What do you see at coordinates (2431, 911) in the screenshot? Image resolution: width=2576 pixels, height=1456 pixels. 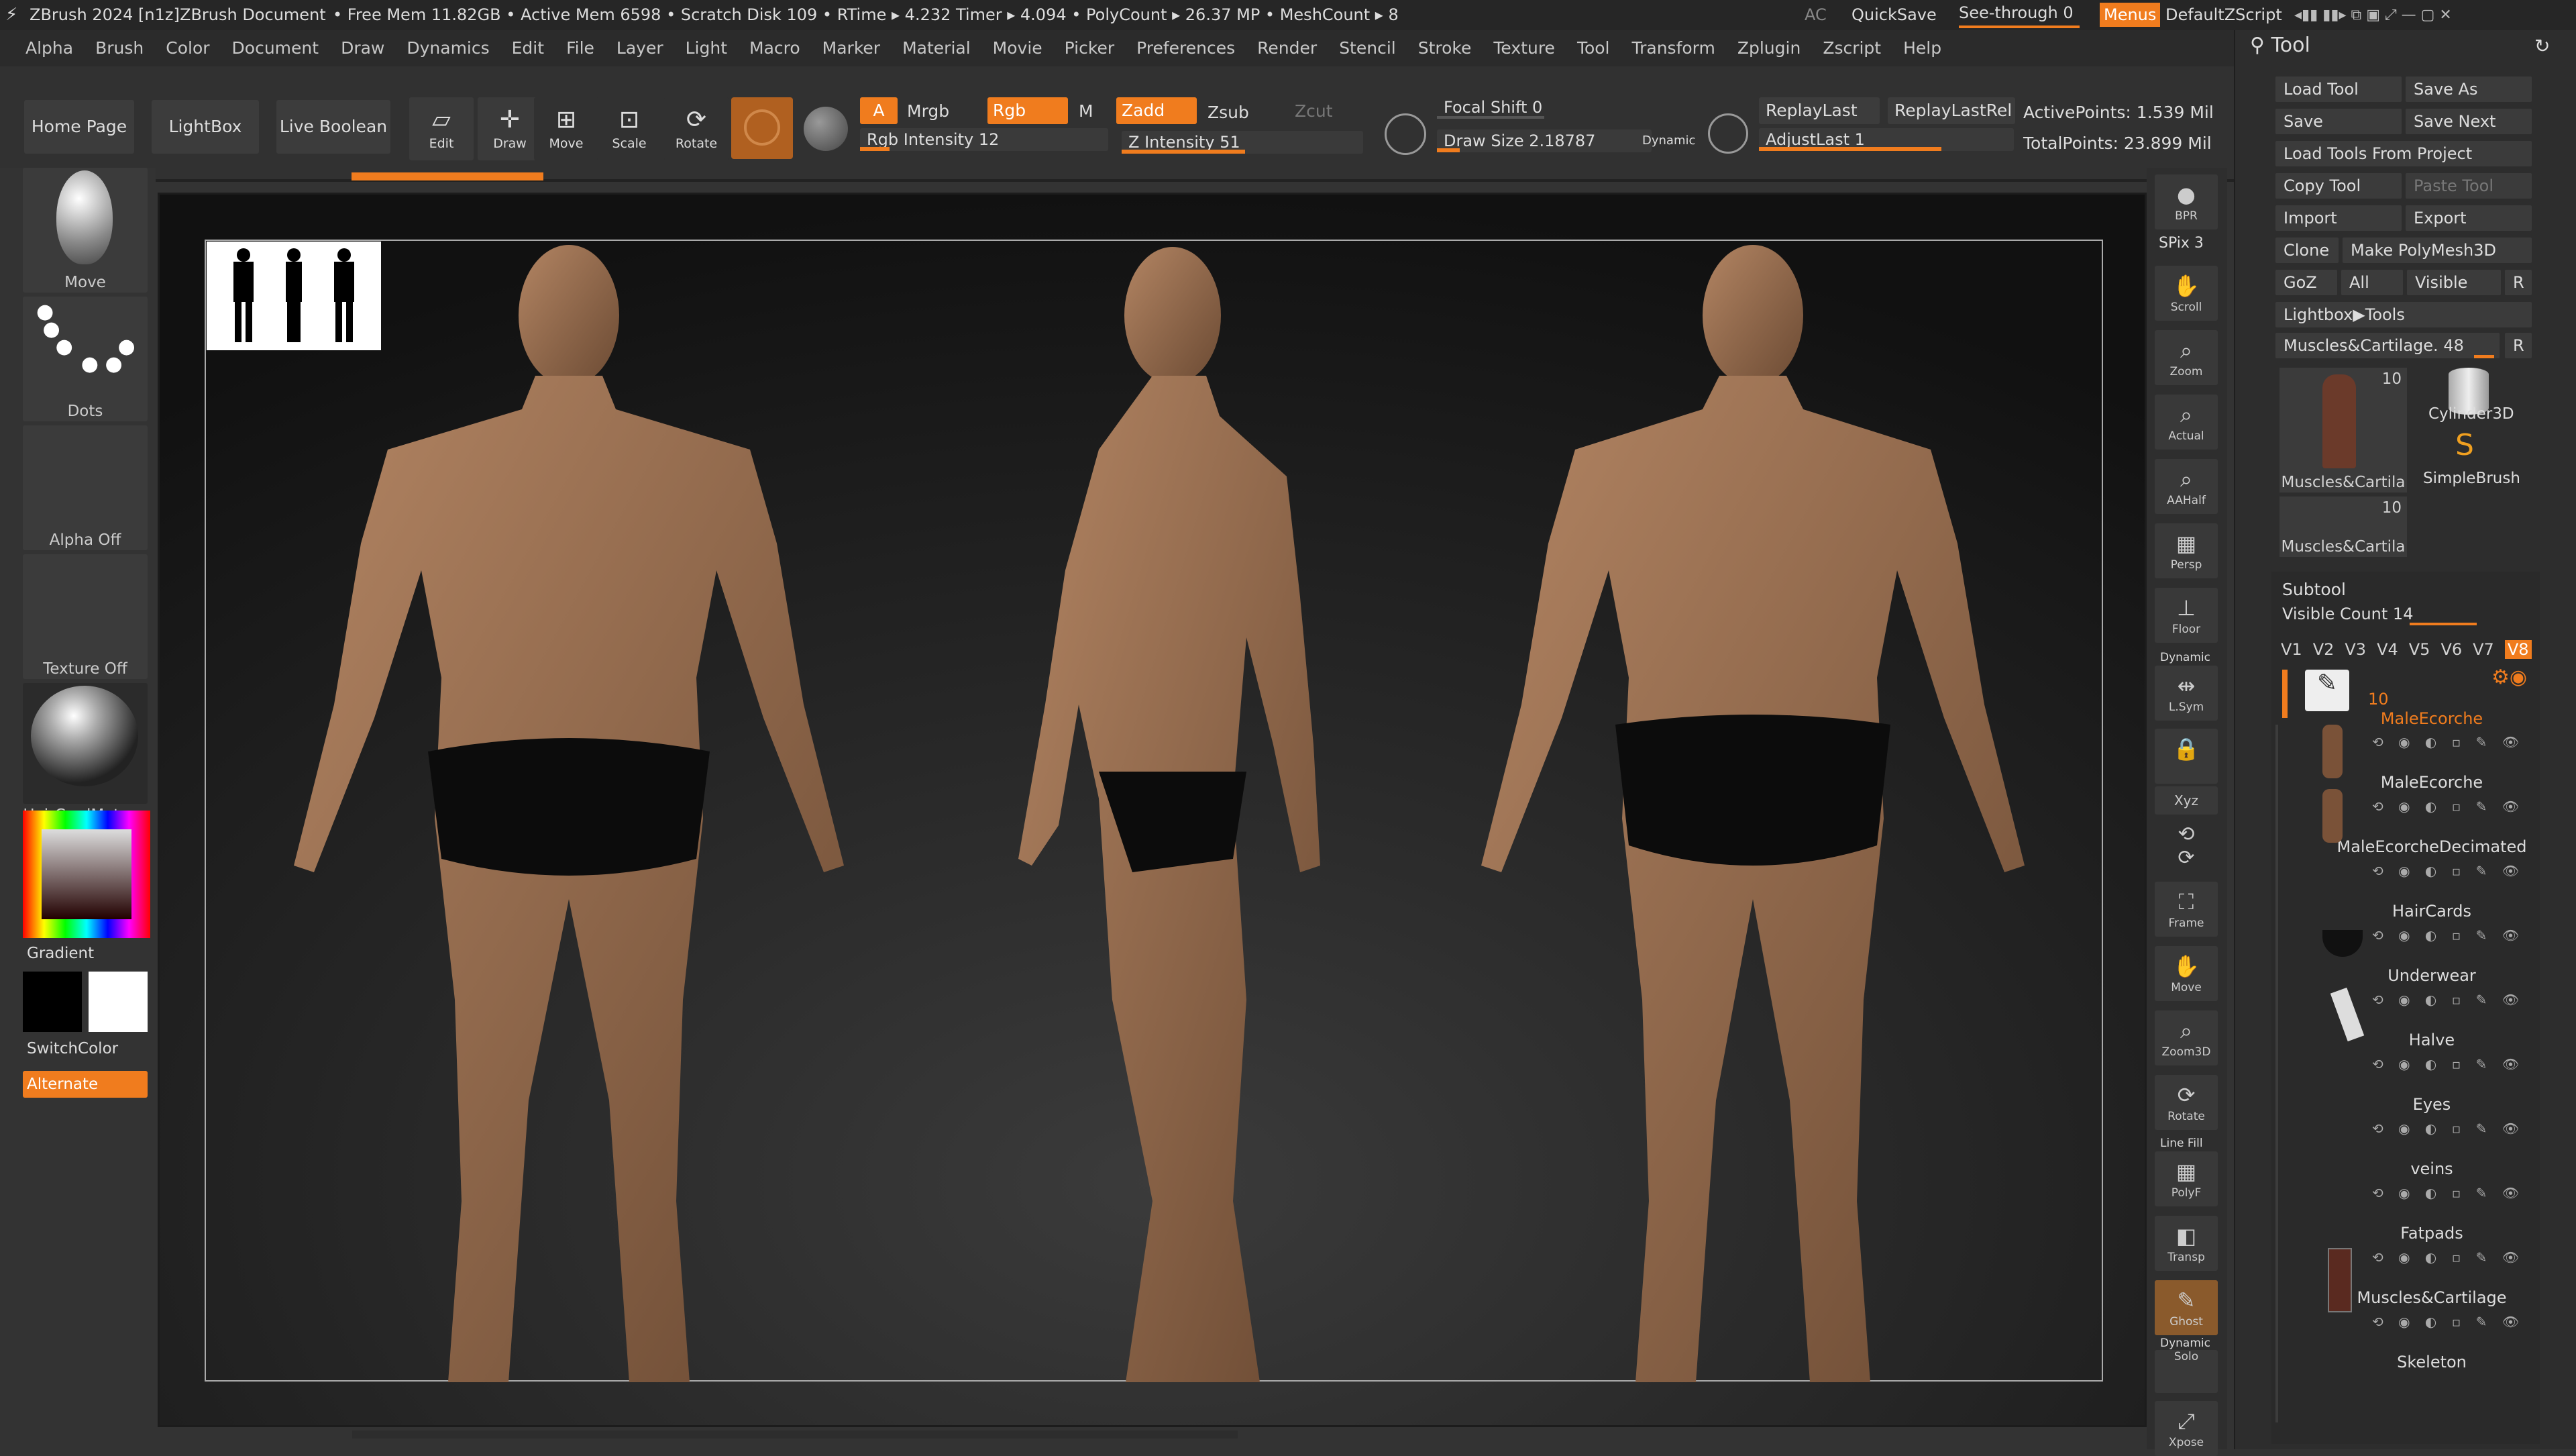 I see `subtool-name-3: HairCards` at bounding box center [2431, 911].